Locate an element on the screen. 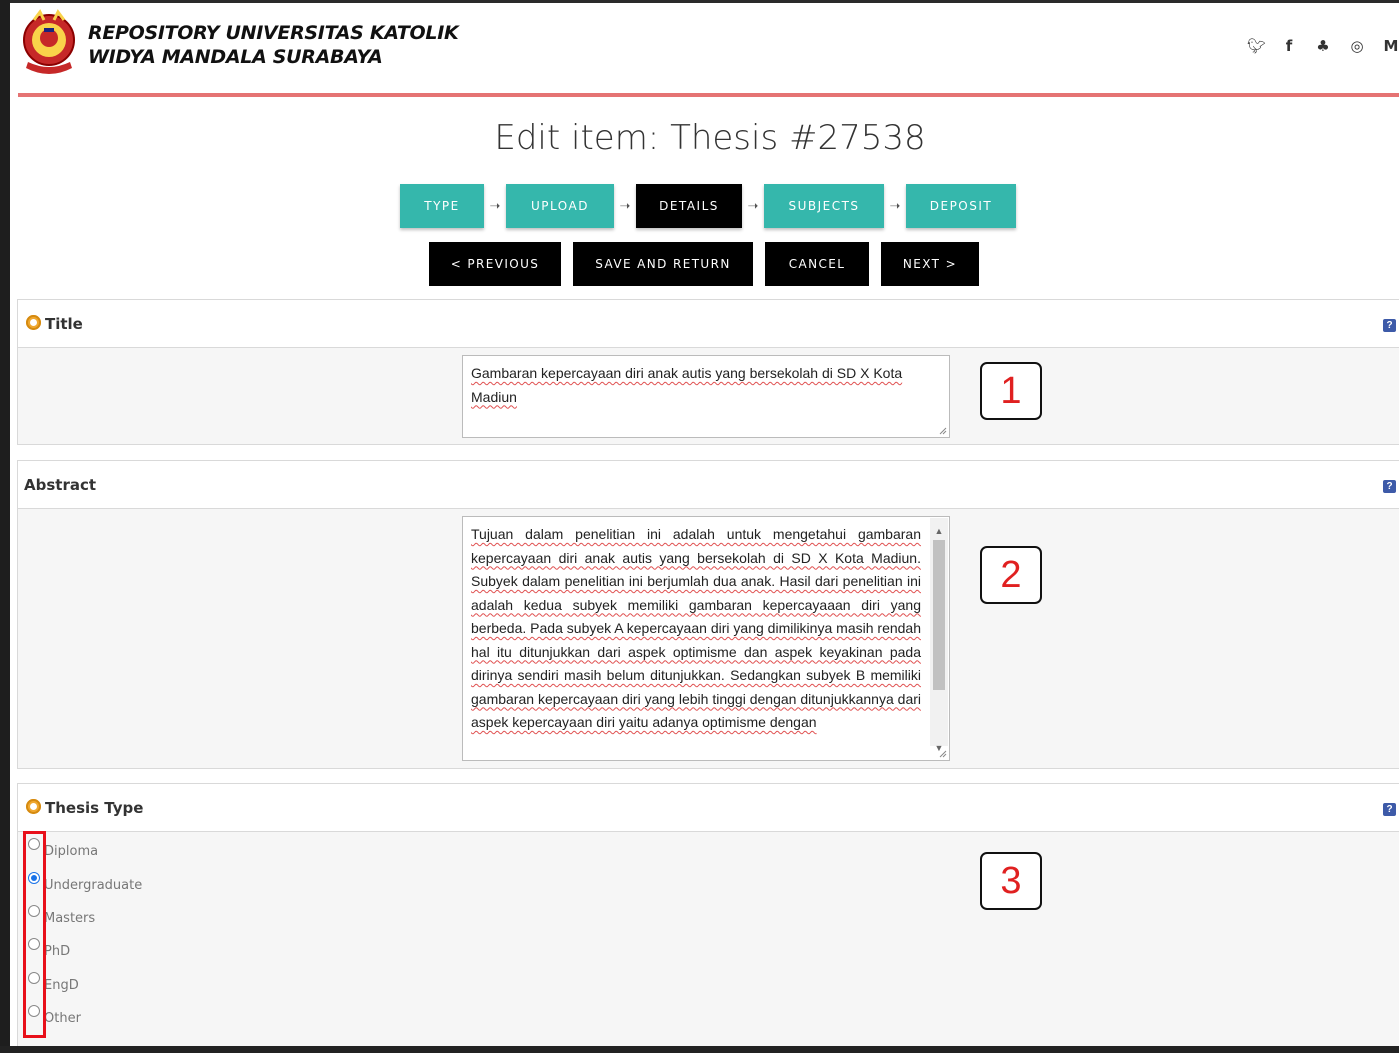 The image size is (1399, 1053). abstract-panel-header: Abstract ? is located at coordinates (708, 485).